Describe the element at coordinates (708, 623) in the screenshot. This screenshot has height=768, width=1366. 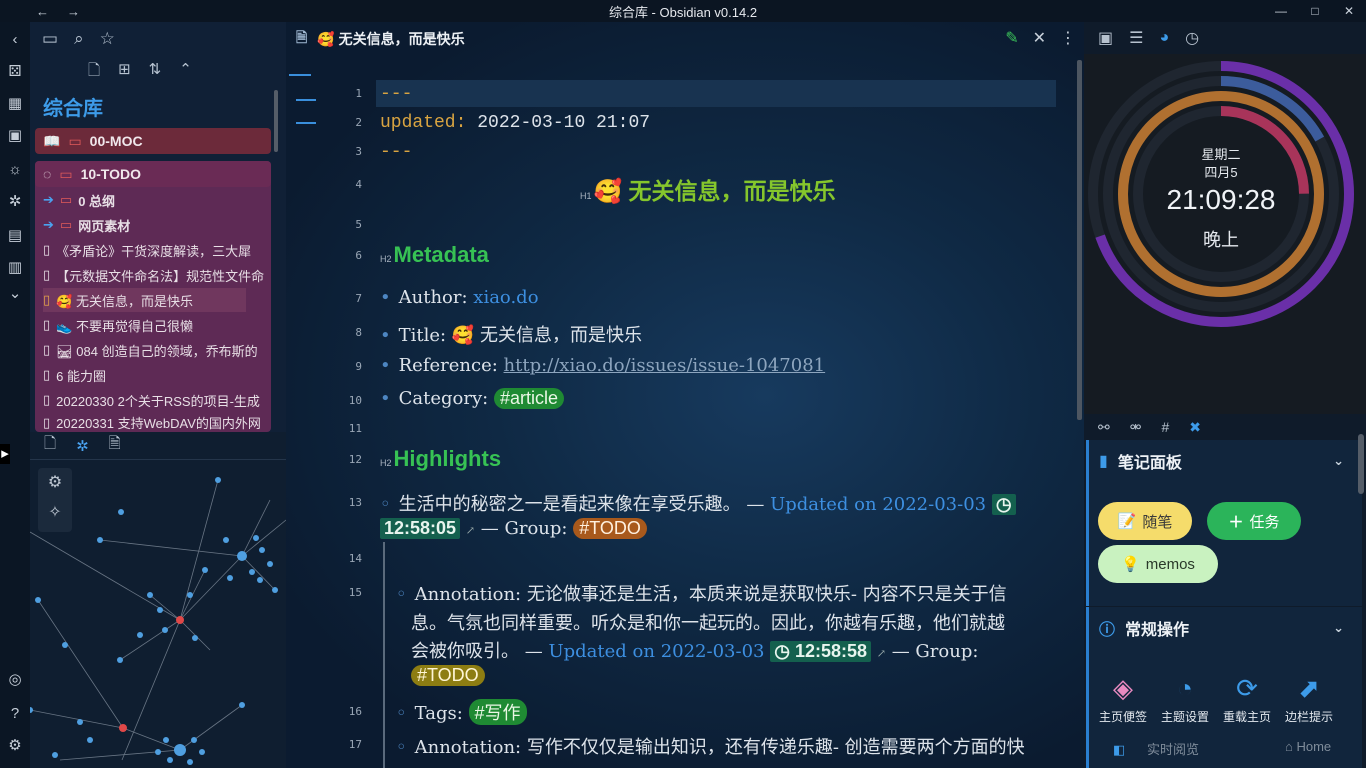
I see `annotation-cont: 息。气氛也同样重要。听众是和你一起玩的。因此，你越有乐趣，他们就越` at that location.